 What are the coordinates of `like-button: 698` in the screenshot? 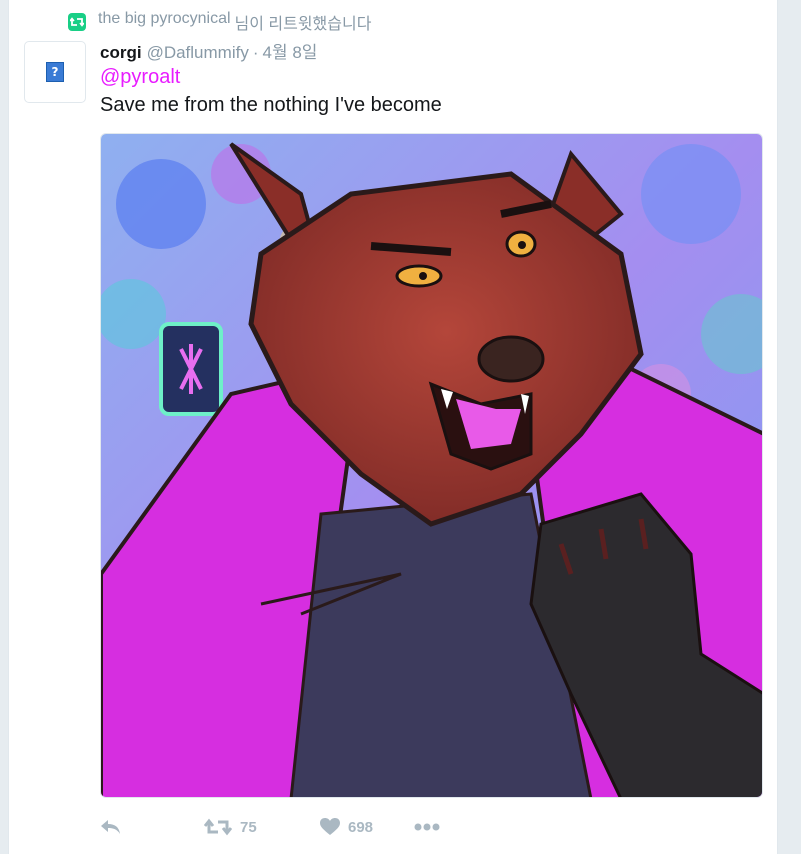 It's located at (367, 827).